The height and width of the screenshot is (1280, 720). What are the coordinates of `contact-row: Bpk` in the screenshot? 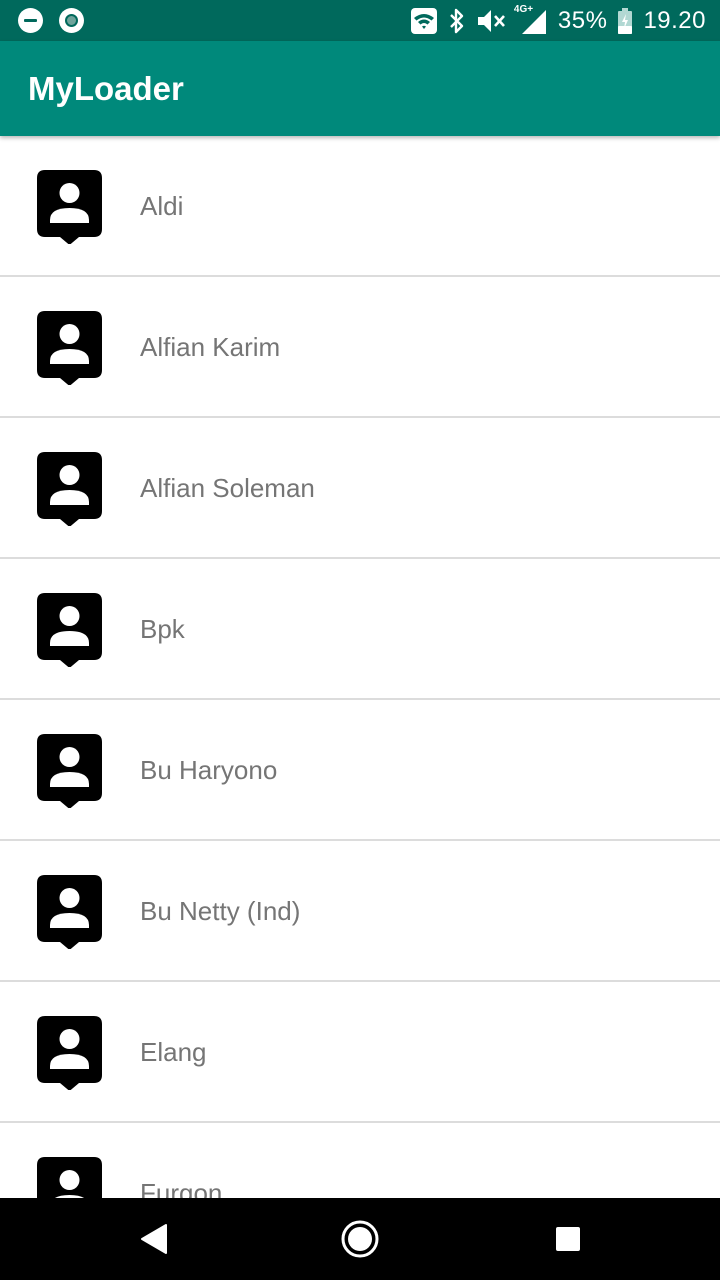 It's located at (360, 629).